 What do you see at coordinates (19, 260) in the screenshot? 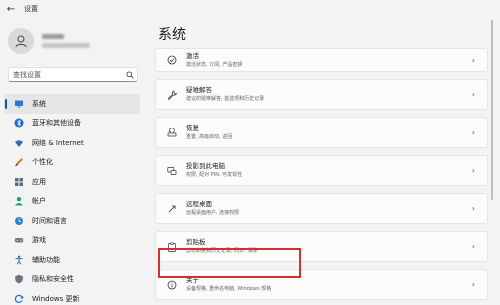
I see `accessibility-icon` at bounding box center [19, 260].